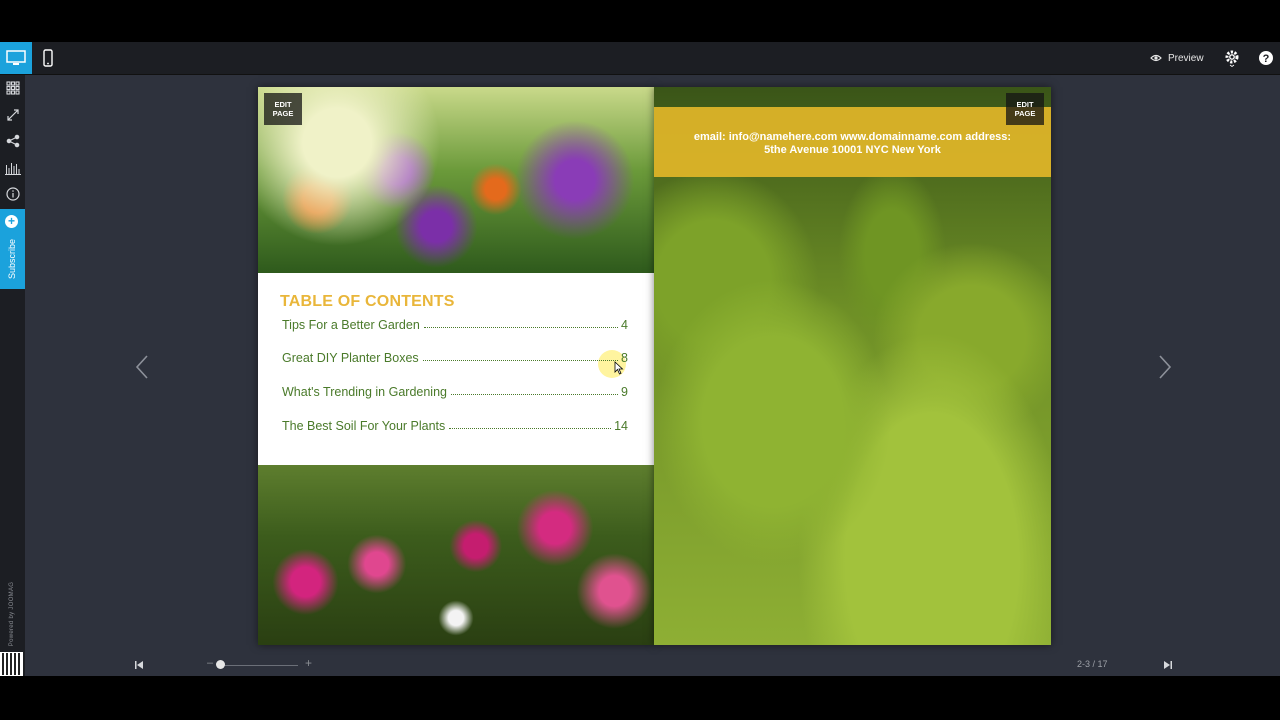 The width and height of the screenshot is (1280, 720). Describe the element at coordinates (367, 301) in the screenshot. I see `toc-title: TABLE OF CONTENTS` at that location.